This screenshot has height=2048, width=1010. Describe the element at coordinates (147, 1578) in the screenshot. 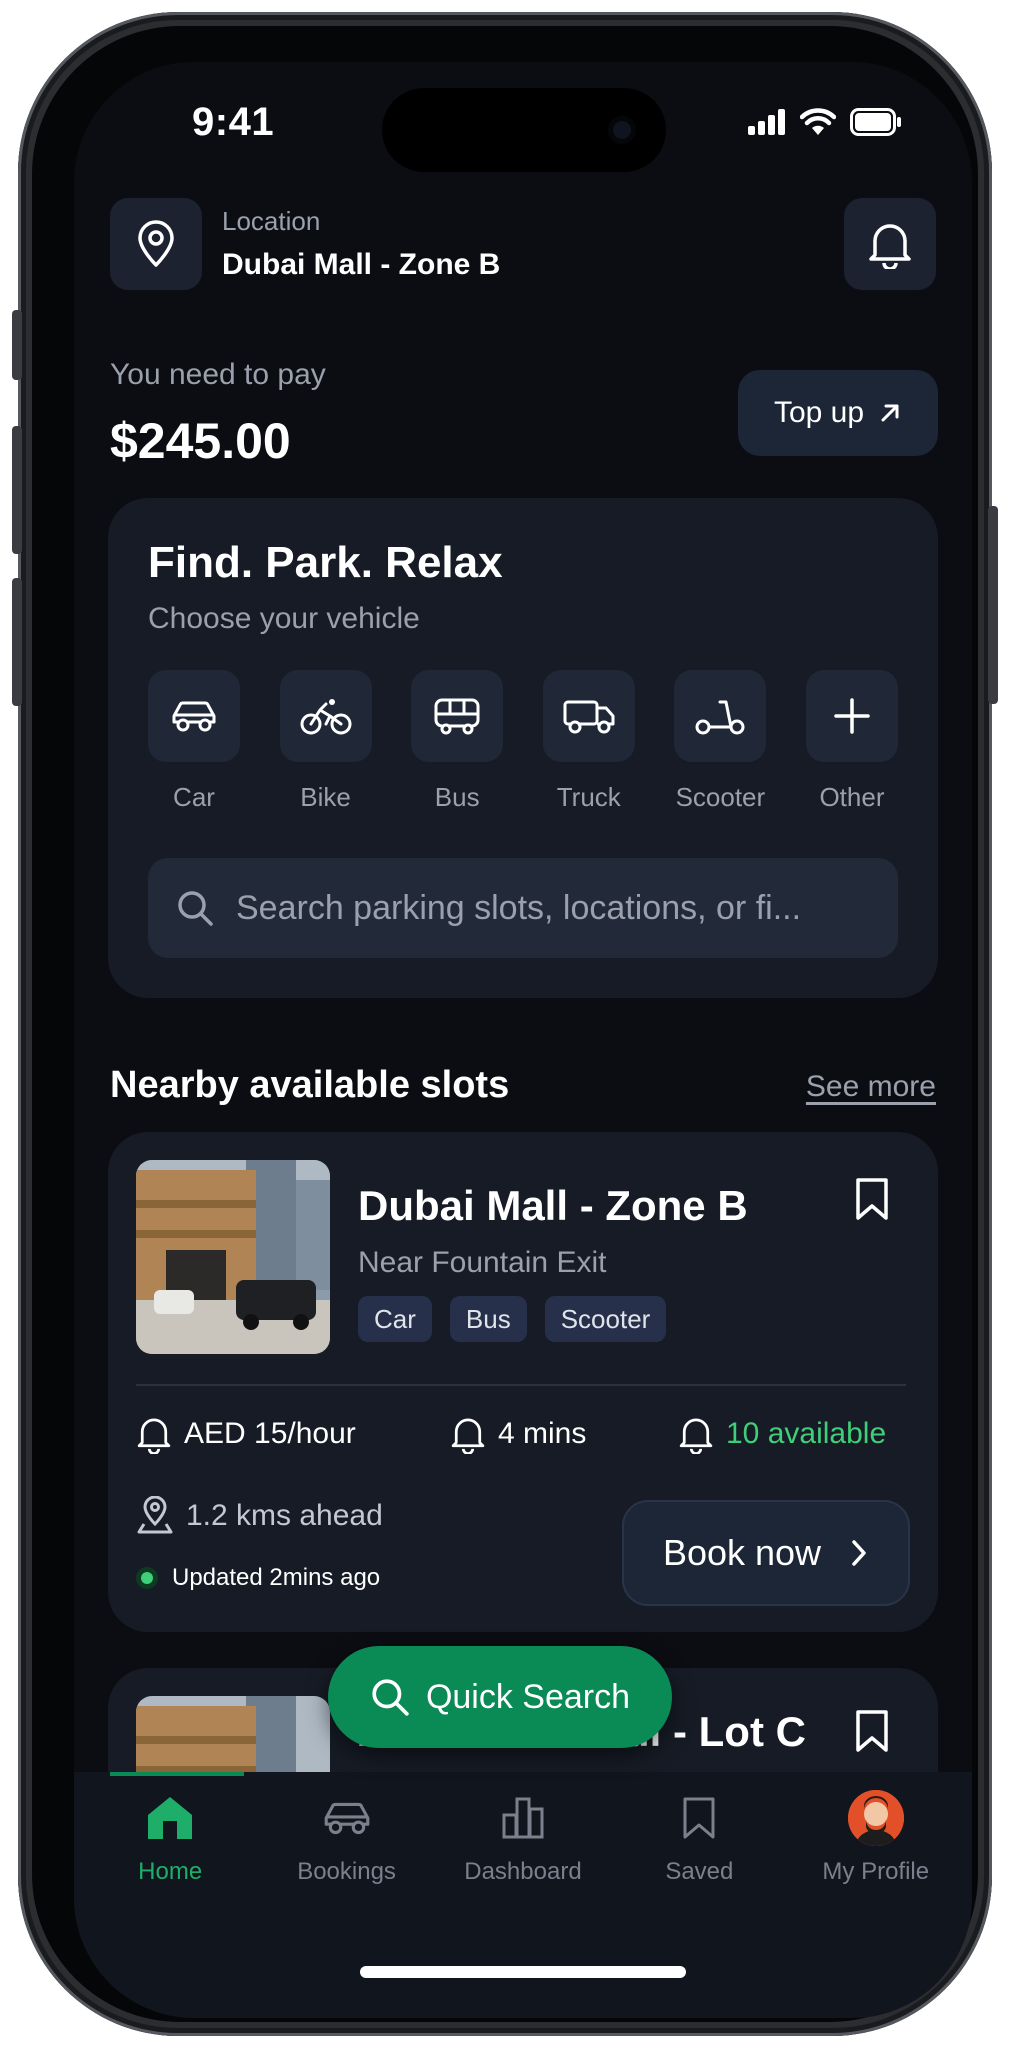

I see `live-status-icon` at that location.